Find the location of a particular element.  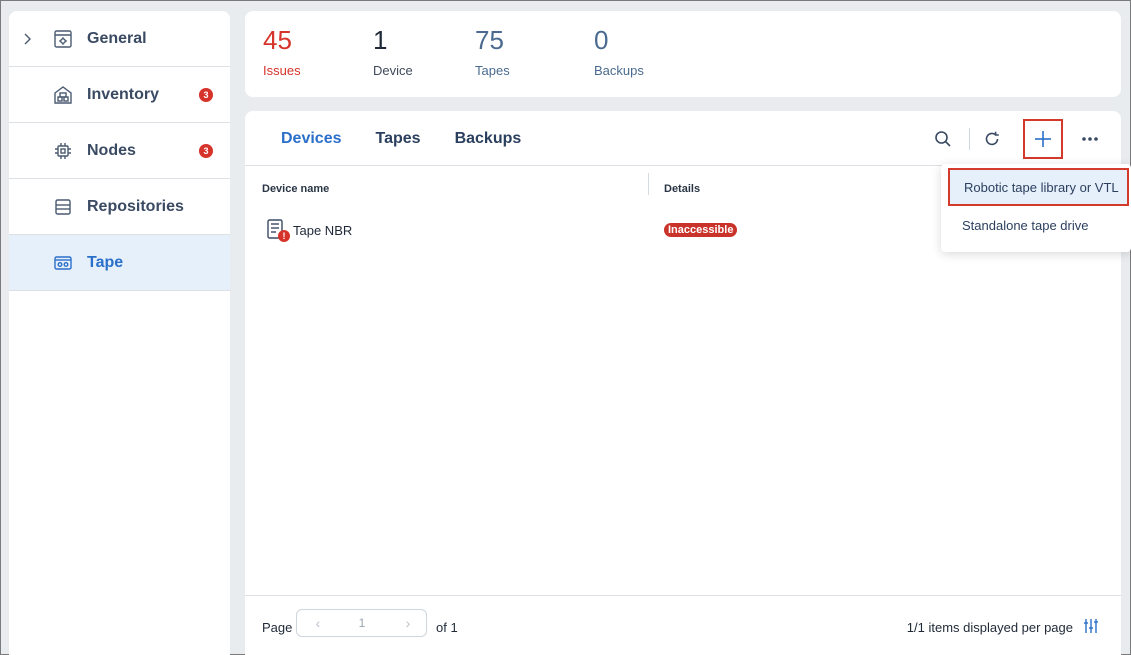

page-number-input: 1 is located at coordinates (362, 623).